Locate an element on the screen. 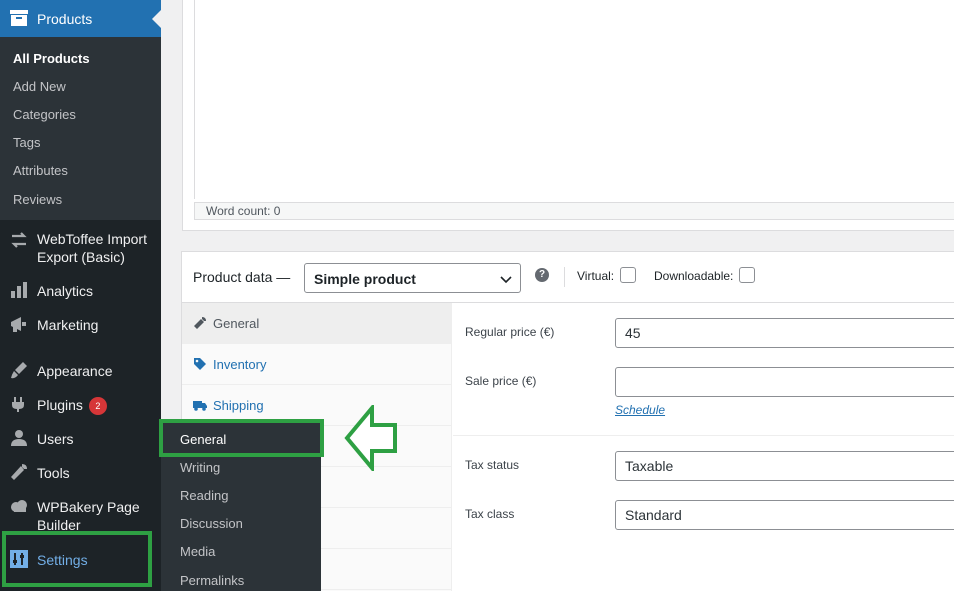  menu-marketing: Marketing is located at coordinates (80, 325).